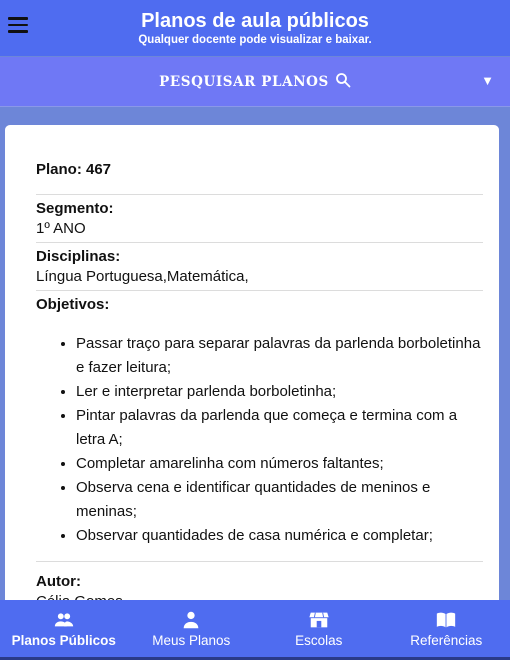  I want to click on nav-meus-planos: Meus Planos, so click(192, 628).